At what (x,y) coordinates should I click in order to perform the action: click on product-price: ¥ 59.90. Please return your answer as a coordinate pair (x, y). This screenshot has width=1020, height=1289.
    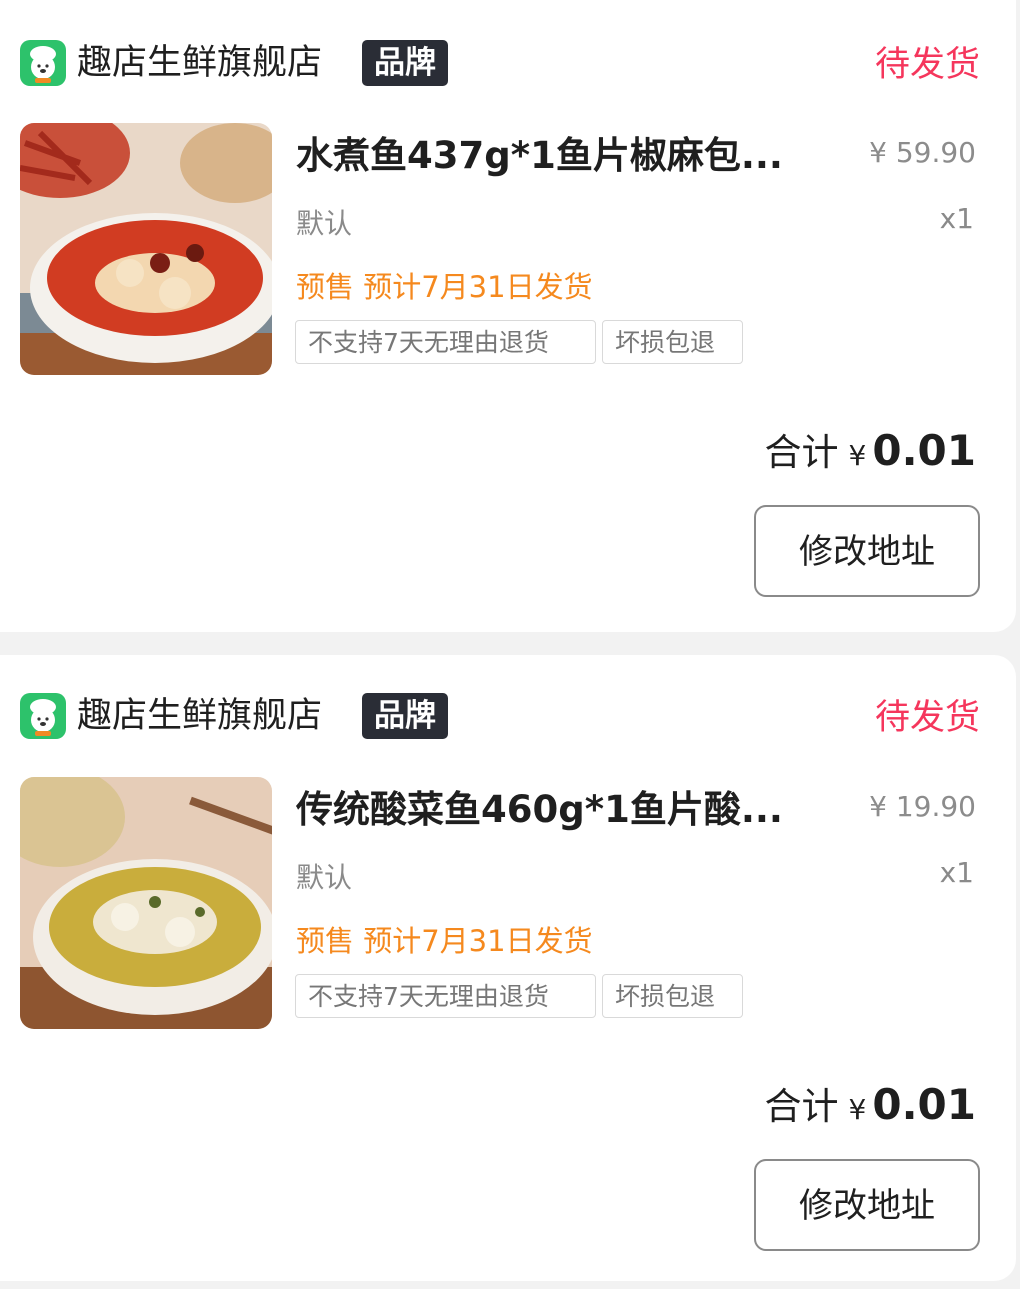
    Looking at the image, I should click on (922, 152).